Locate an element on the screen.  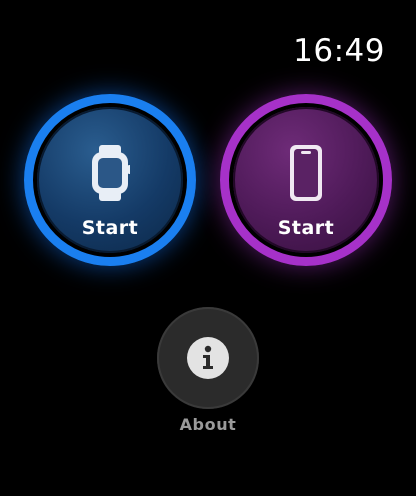
info-icon is located at coordinates (208, 358).